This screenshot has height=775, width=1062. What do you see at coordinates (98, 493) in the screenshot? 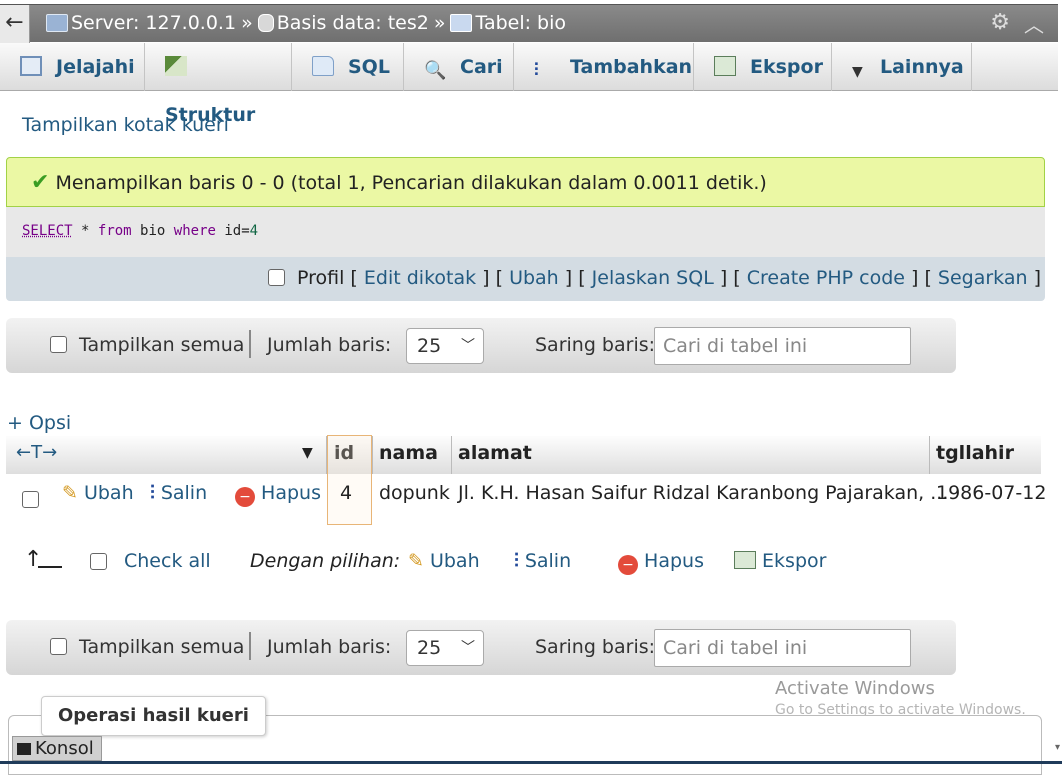
I see `row-edit-button: ✎ Ubah` at bounding box center [98, 493].